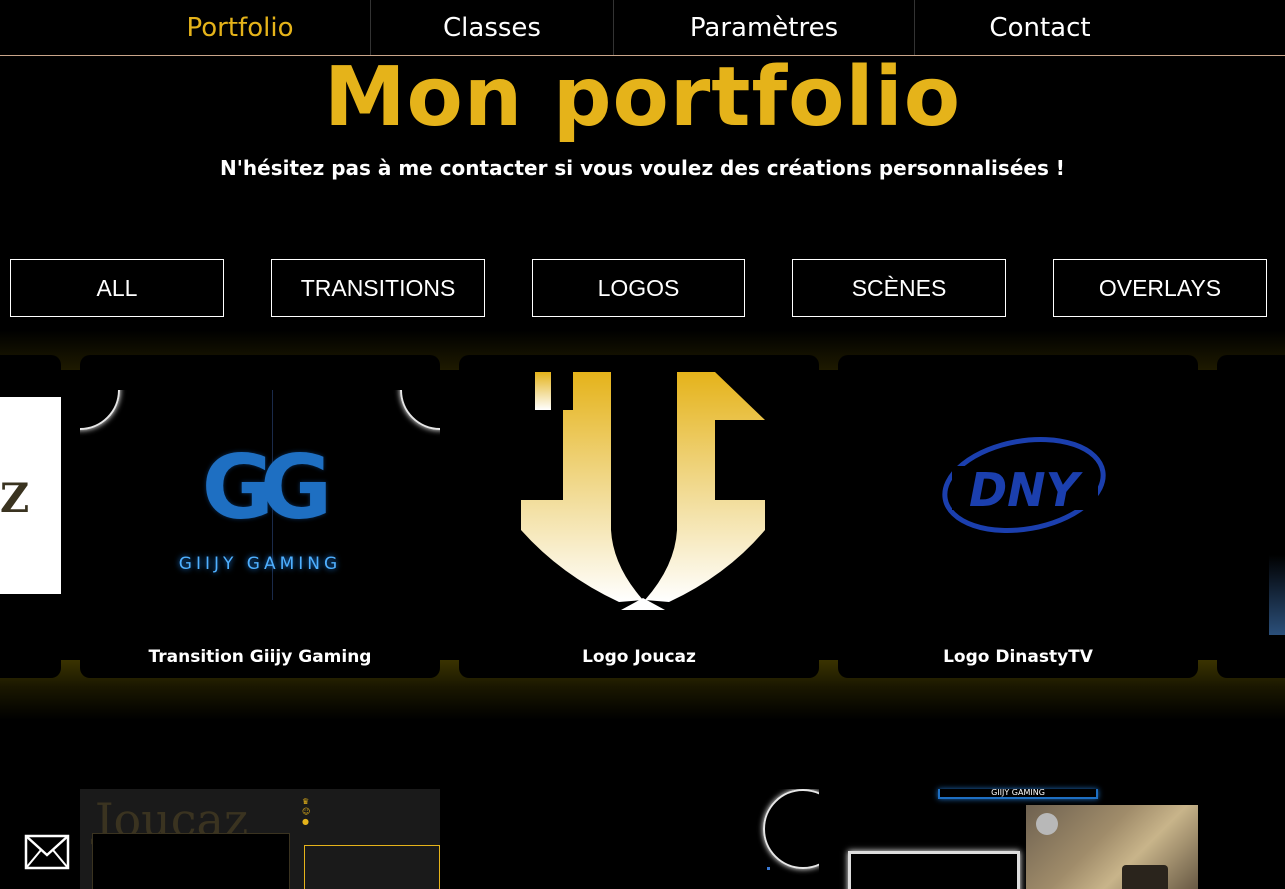  I want to click on nav-contact: Contact, so click(1040, 27).